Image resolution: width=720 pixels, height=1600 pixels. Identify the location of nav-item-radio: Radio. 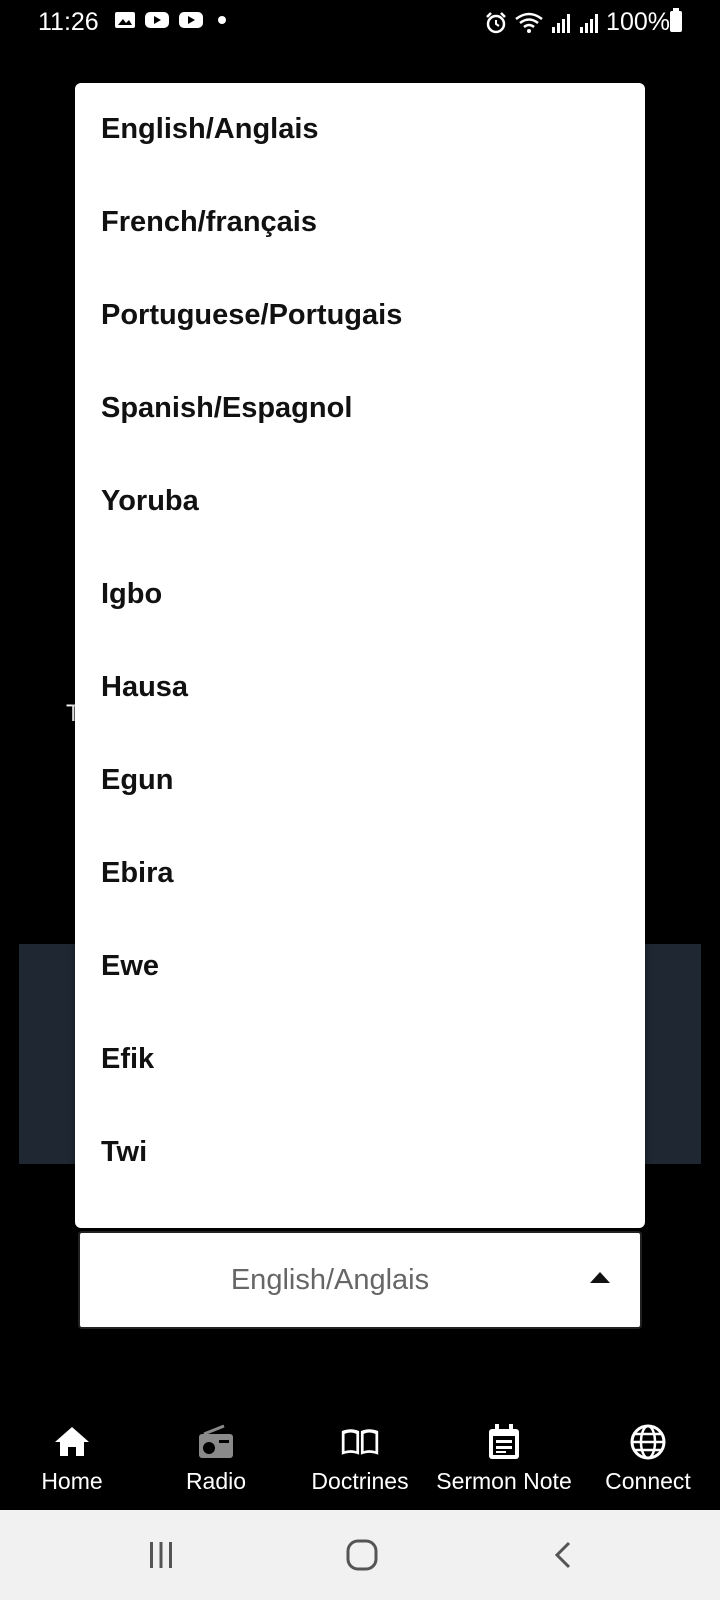
(216, 1460).